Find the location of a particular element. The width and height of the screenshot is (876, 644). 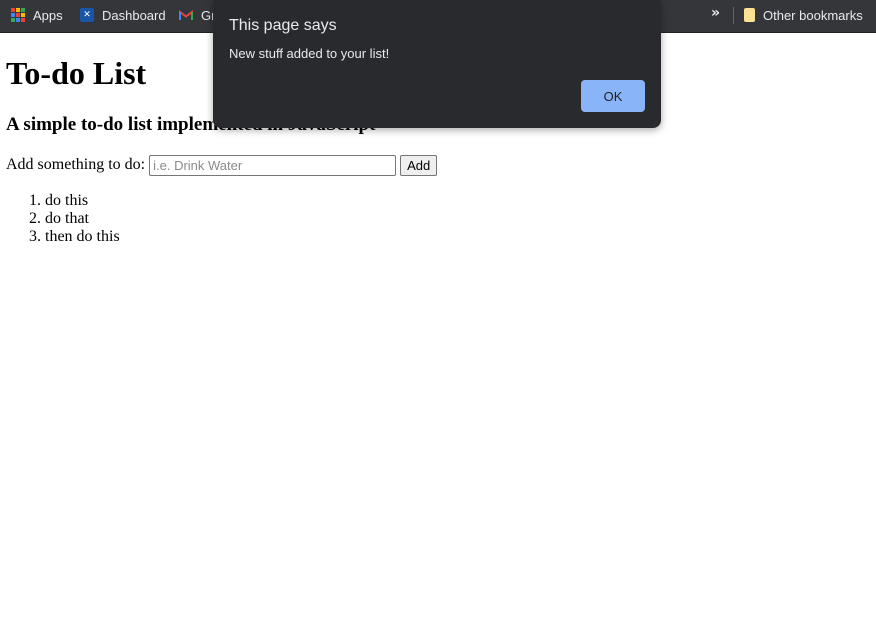

alert-title: This page says is located at coordinates (283, 25).